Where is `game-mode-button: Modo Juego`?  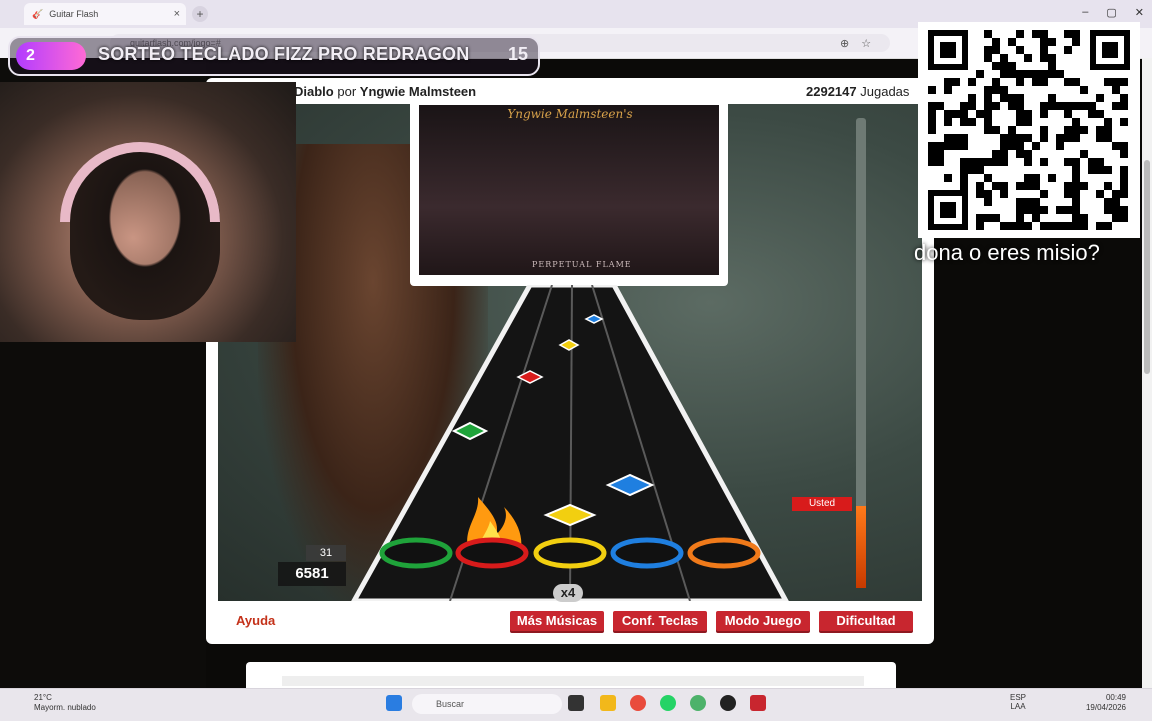 game-mode-button: Modo Juego is located at coordinates (763, 621).